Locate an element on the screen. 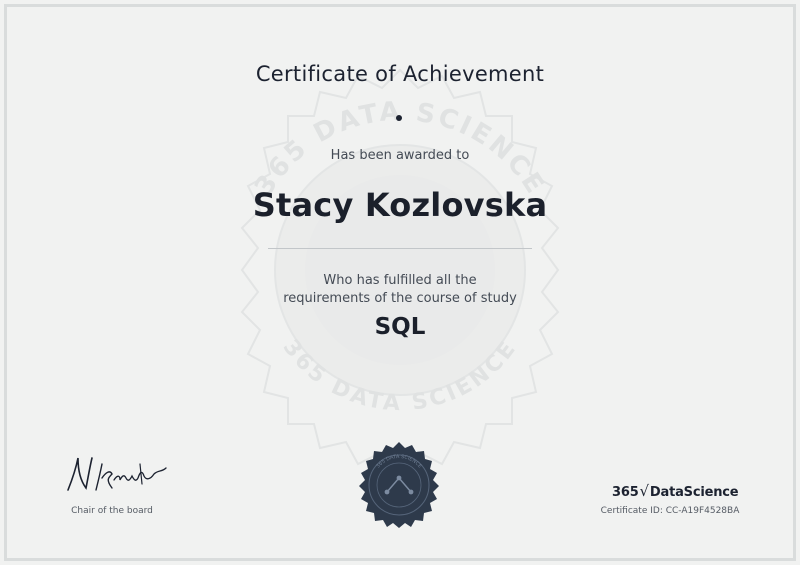  title-dot-divider is located at coordinates (399, 118).